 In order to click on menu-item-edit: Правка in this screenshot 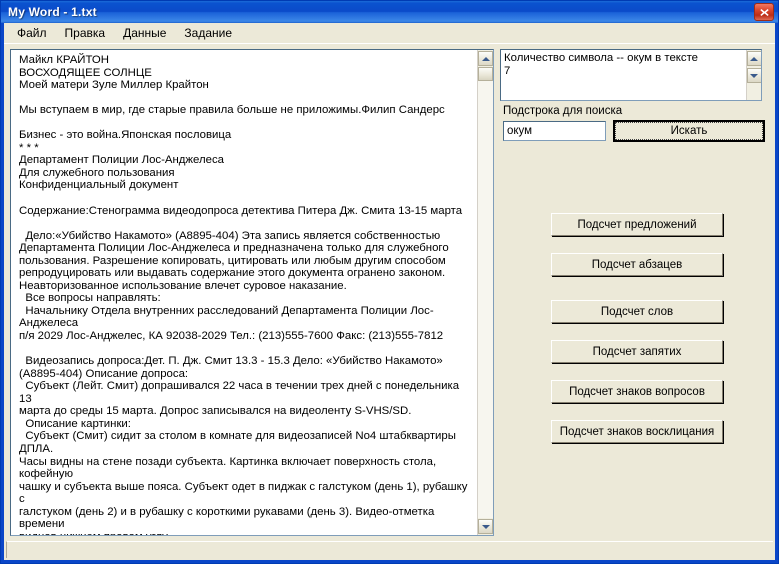, I will do `click(85, 33)`.